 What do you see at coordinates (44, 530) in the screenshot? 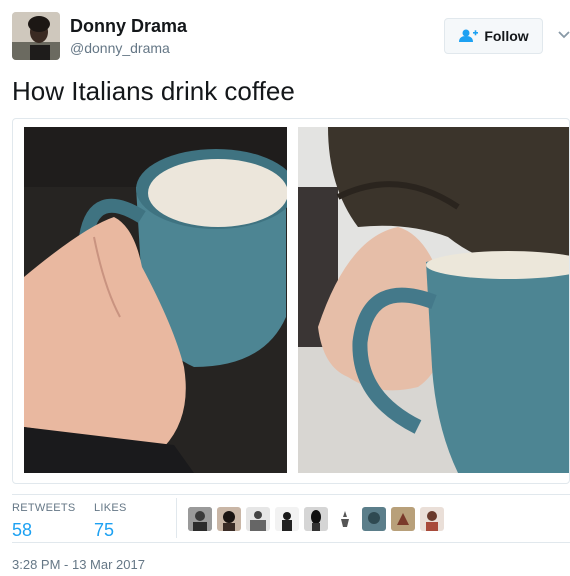
I see `retweets-count: 58` at bounding box center [44, 530].